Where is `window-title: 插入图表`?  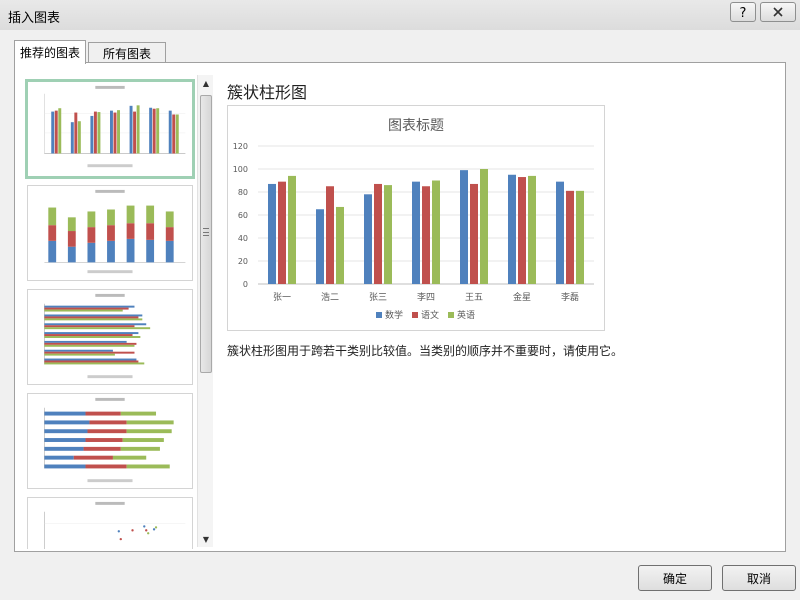 window-title: 插入图表 is located at coordinates (34, 18).